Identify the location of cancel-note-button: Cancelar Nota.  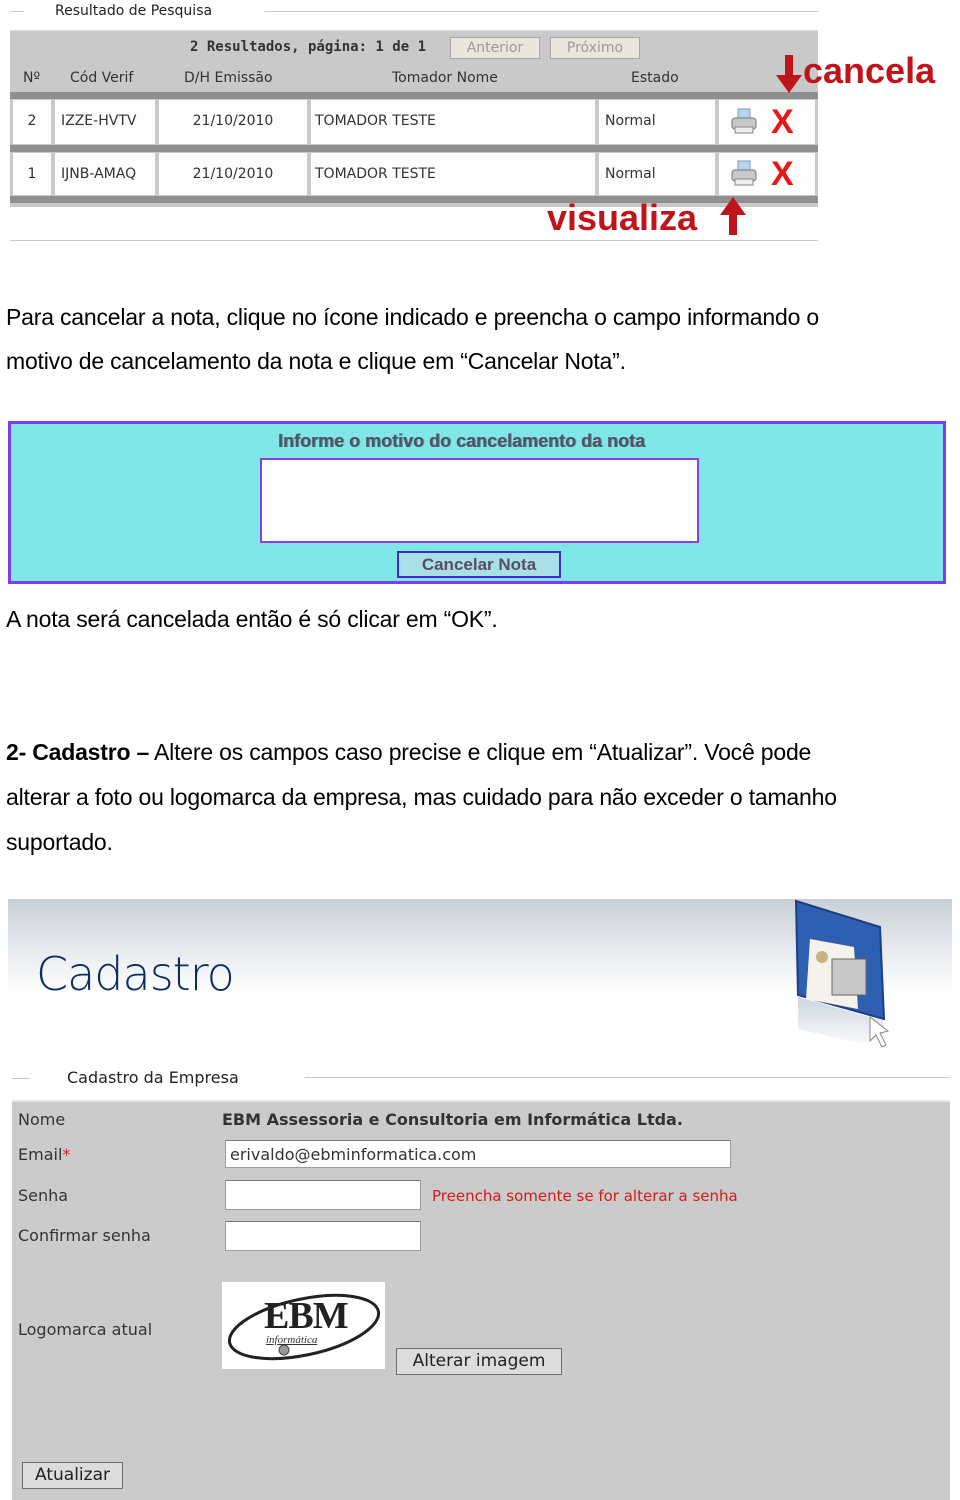
(479, 564).